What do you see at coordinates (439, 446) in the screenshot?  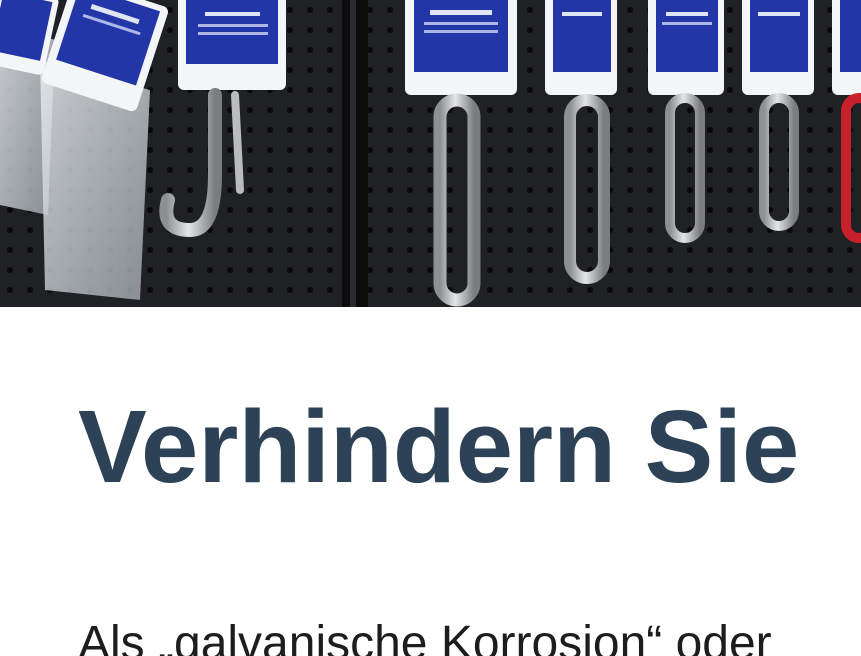 I see `page-headline: Verhindern Sie` at bounding box center [439, 446].